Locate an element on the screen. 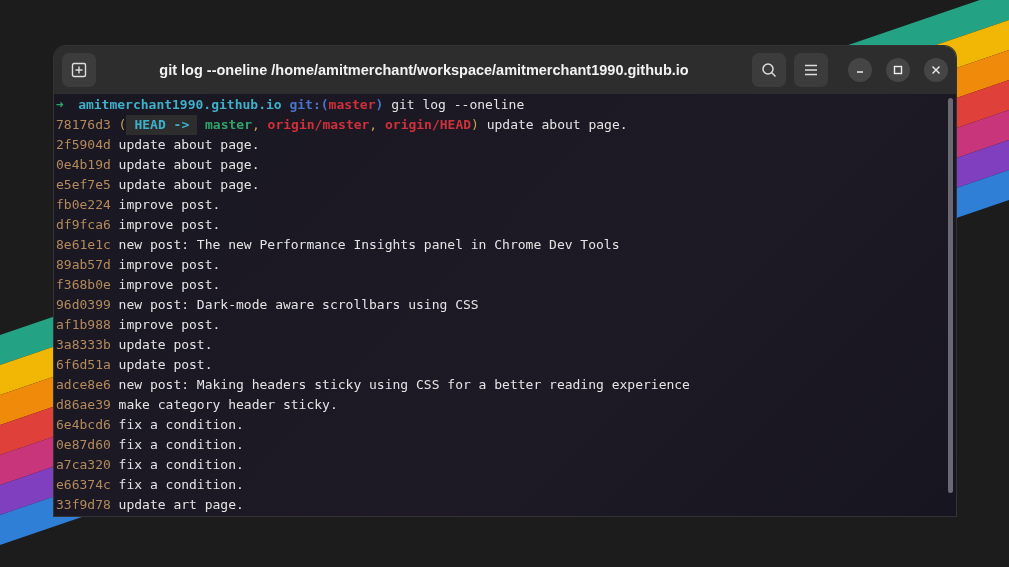 The width and height of the screenshot is (1009, 567). menu-button is located at coordinates (811, 70).